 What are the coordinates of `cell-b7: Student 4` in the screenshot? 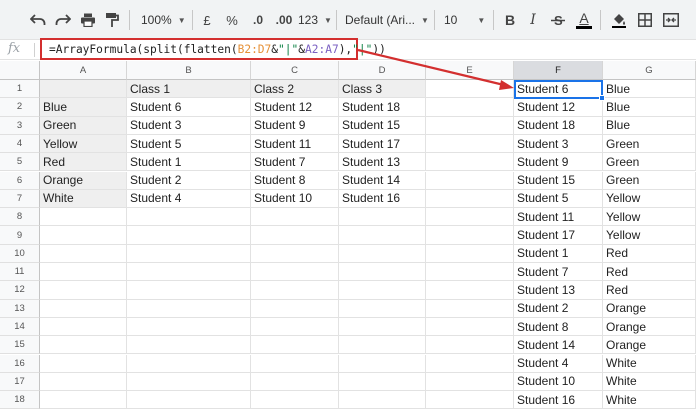 It's located at (189, 199).